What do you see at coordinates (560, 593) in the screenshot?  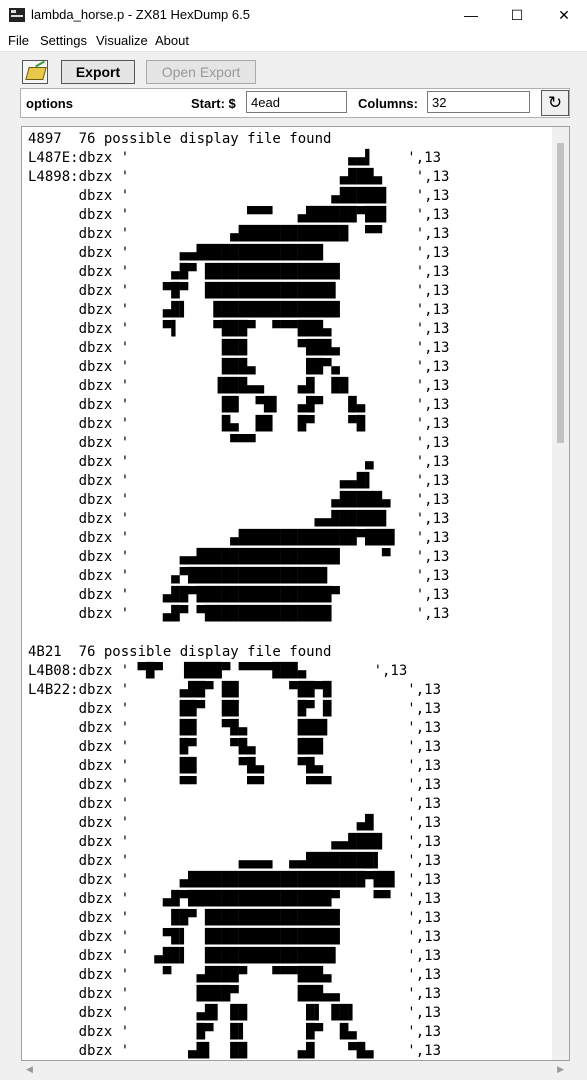 I see `vertical-scrollbar` at bounding box center [560, 593].